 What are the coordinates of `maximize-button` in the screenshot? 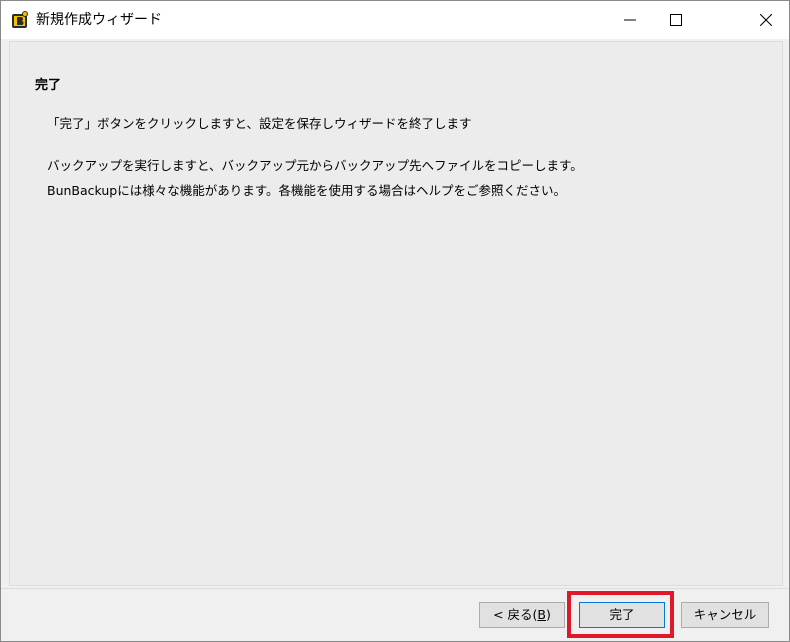 It's located at (676, 20).